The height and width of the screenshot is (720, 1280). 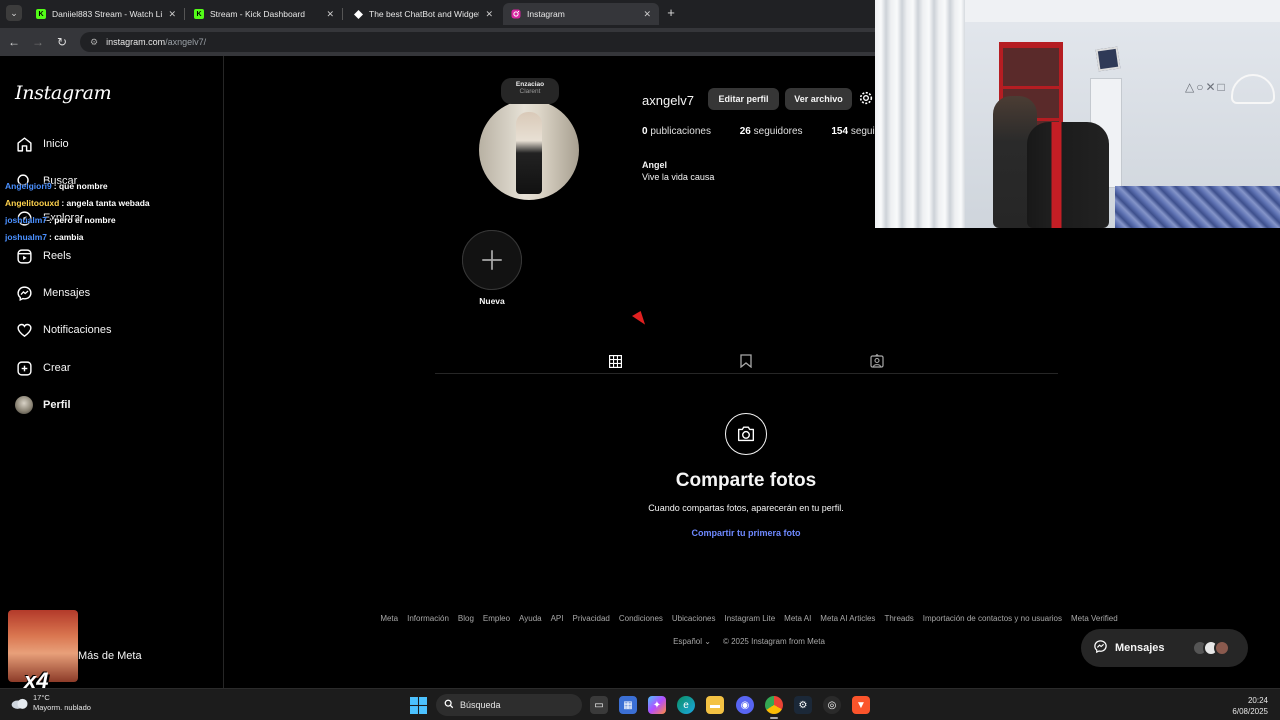 I want to click on webcam-gaming-chair, so click(x=1068, y=175).